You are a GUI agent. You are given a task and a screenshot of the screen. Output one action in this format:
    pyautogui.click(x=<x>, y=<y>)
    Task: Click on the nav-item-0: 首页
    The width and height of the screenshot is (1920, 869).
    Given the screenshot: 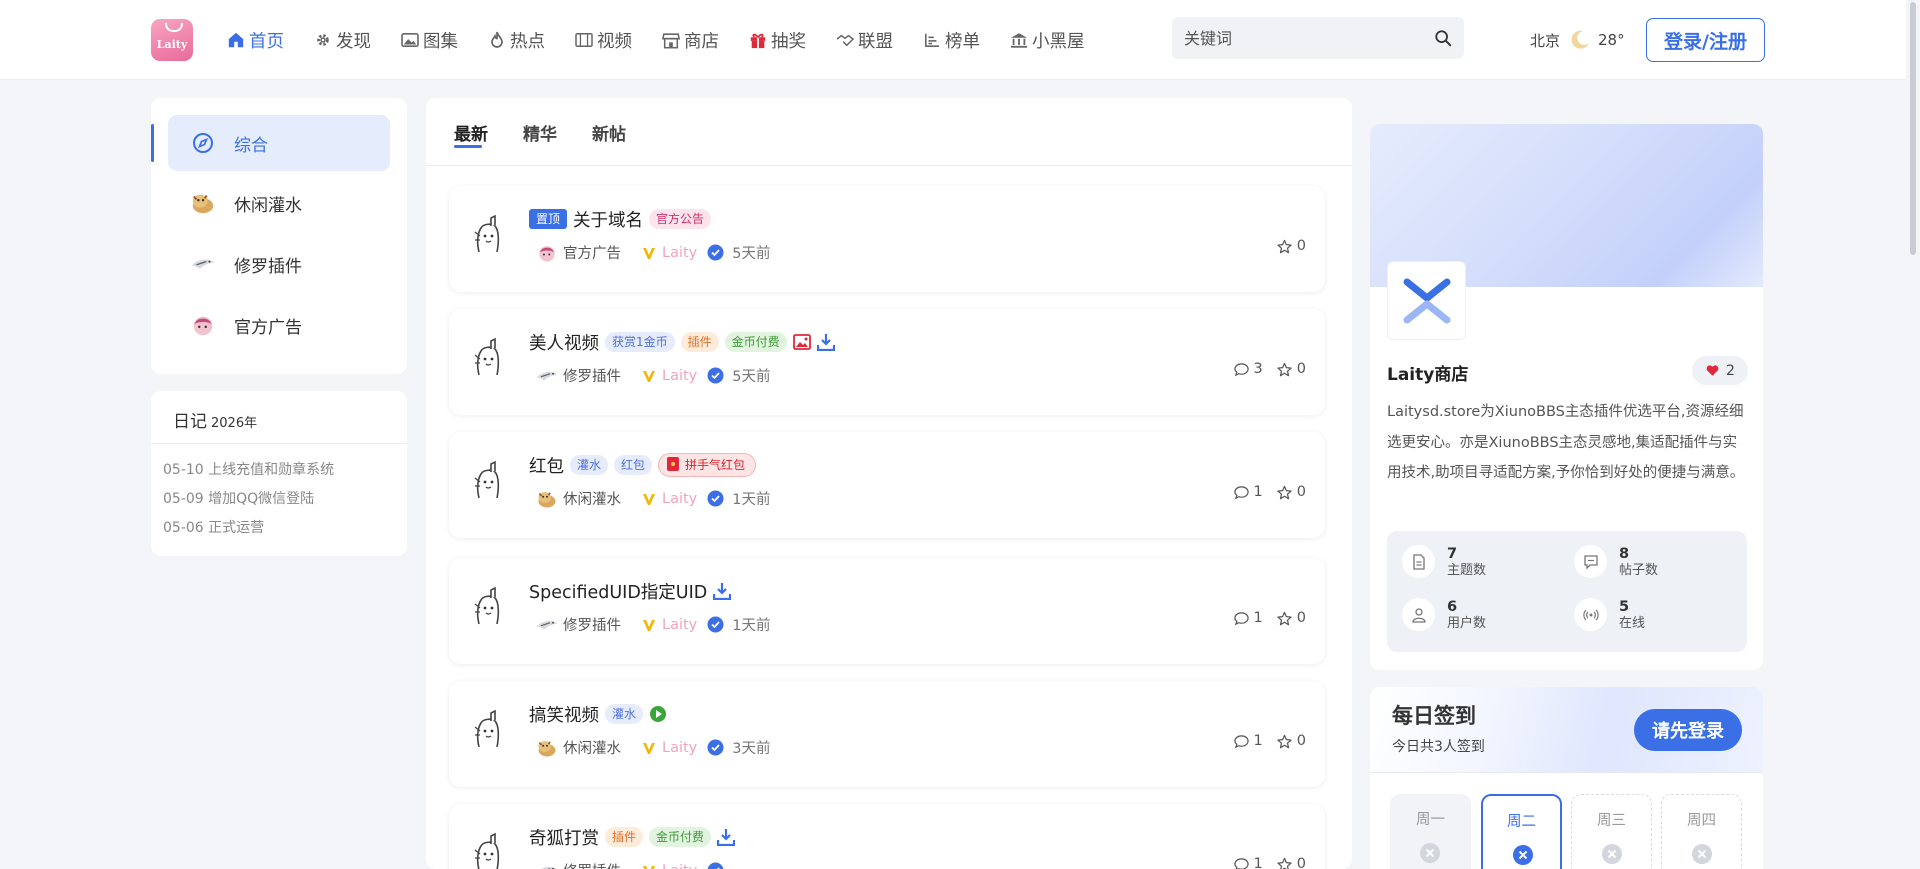 What is the action you would take?
    pyautogui.click(x=255, y=40)
    